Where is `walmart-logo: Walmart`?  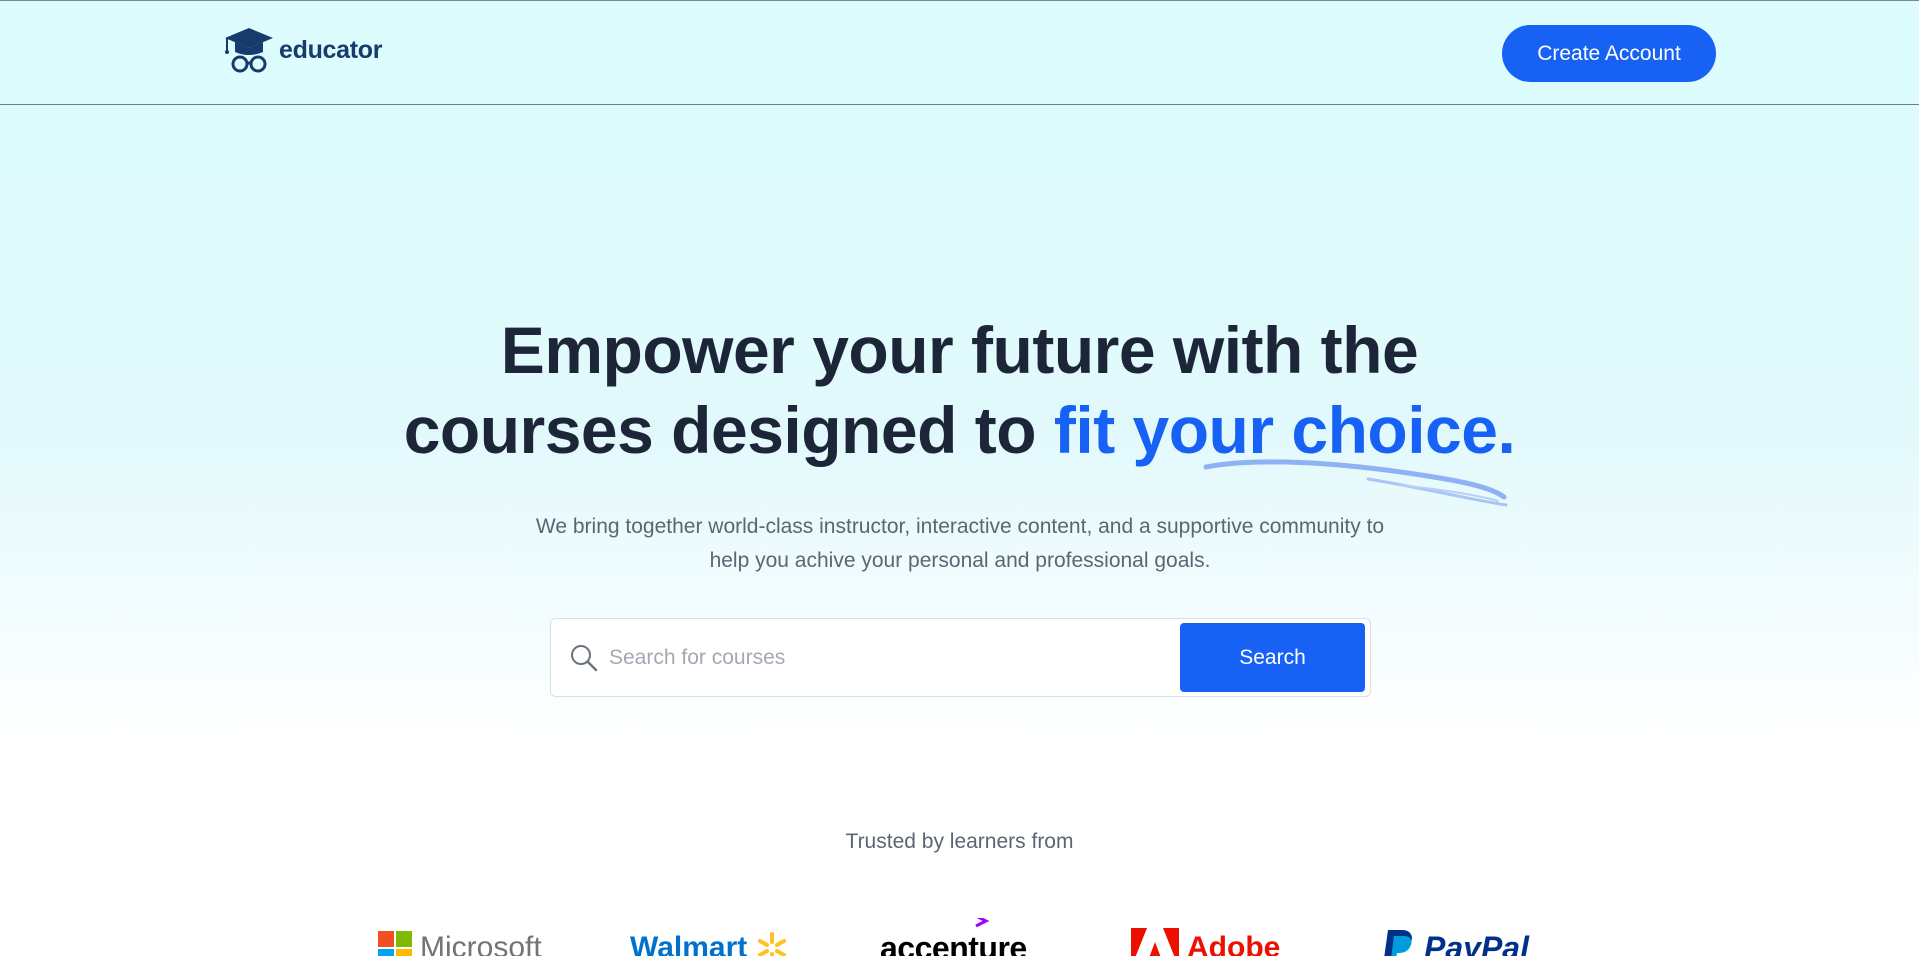
walmart-logo: Walmart is located at coordinates (709, 937).